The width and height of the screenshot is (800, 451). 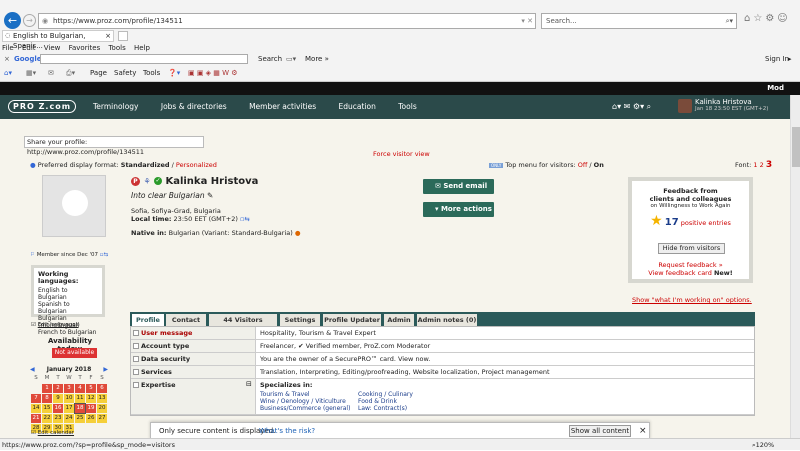 What do you see at coordinates (401, 154) in the screenshot?
I see `force-visitor-link: Force visitor view` at bounding box center [401, 154].